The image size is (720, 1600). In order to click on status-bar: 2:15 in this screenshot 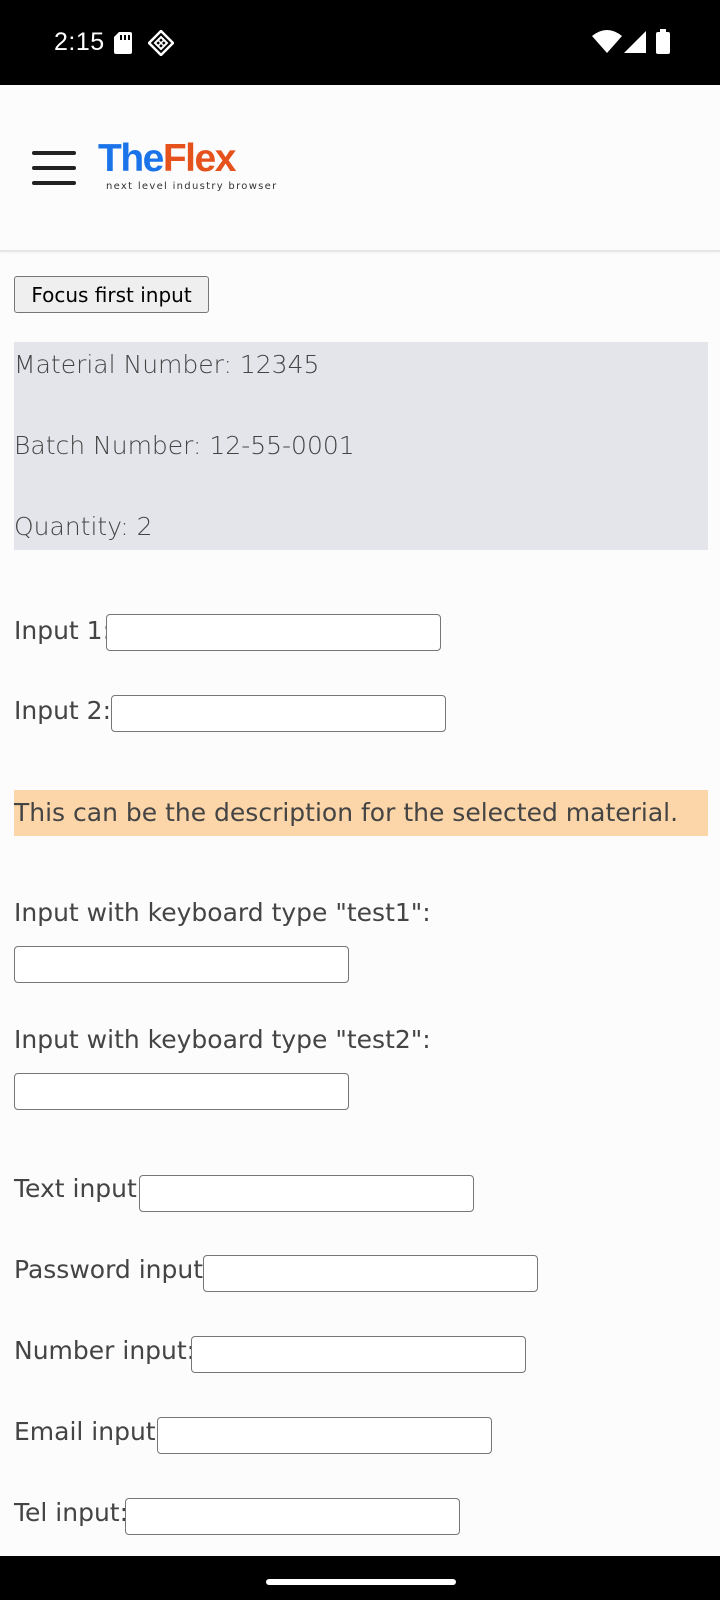, I will do `click(360, 42)`.